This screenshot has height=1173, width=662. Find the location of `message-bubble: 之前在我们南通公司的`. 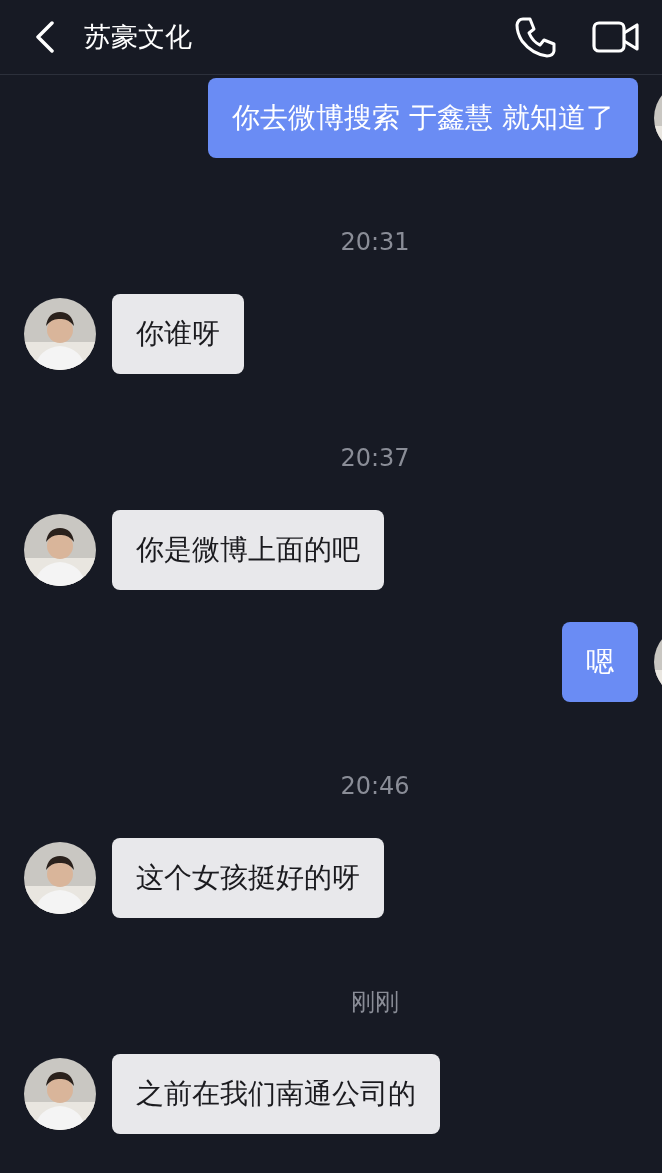

message-bubble: 之前在我们南通公司的 is located at coordinates (276, 1094).